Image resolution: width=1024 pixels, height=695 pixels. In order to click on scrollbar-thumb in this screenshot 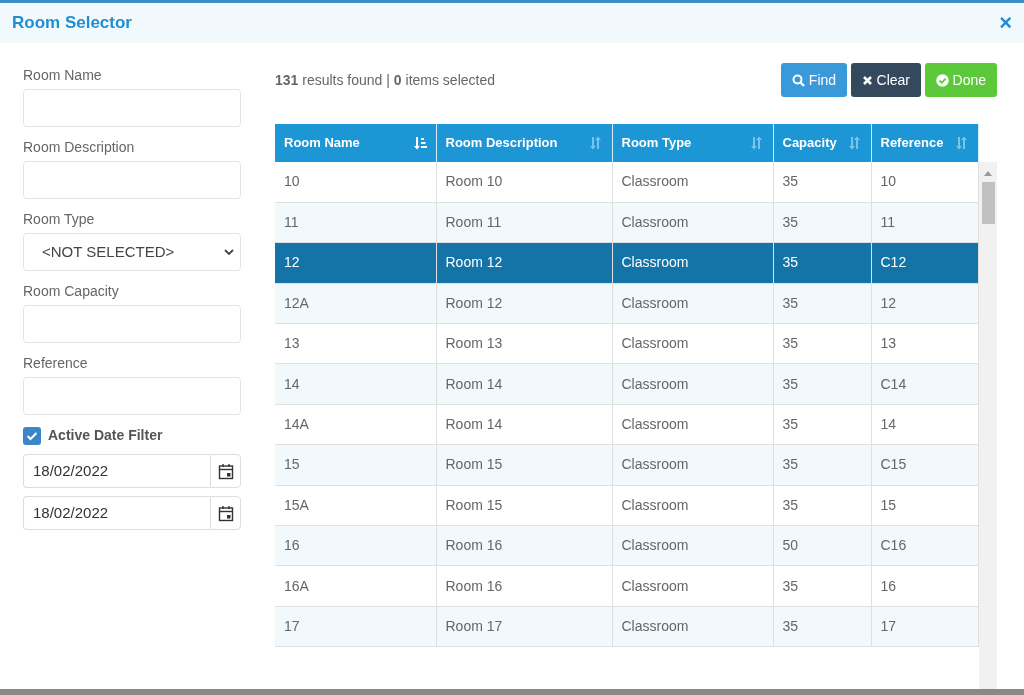, I will do `click(988, 203)`.